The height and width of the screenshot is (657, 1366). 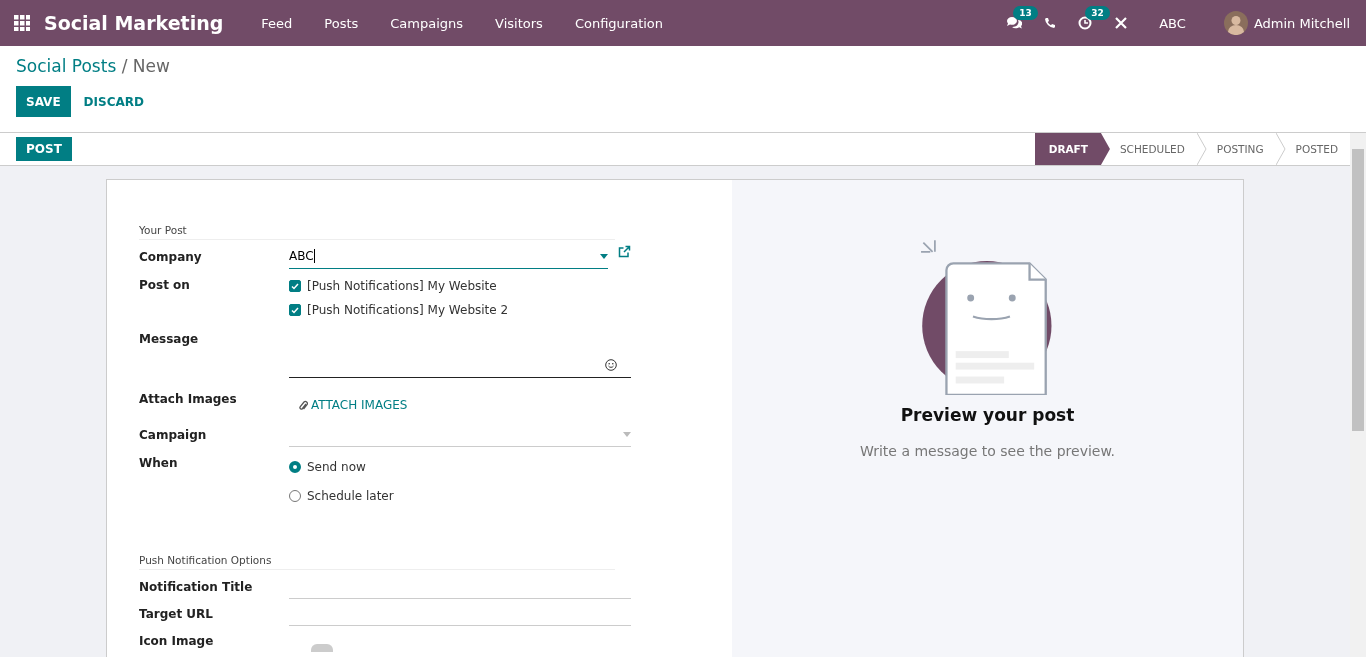 I want to click on checkbox-option: [Push Notifications] My Website, so click(x=460, y=286).